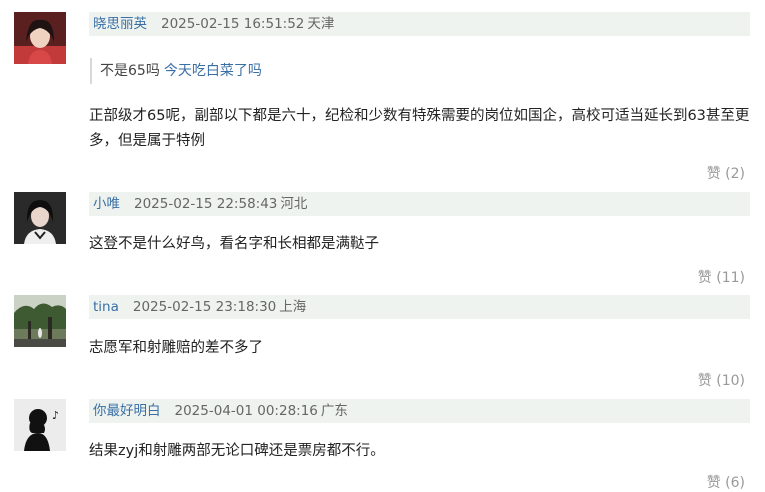 The image size is (765, 492). What do you see at coordinates (237, 451) in the screenshot?
I see `comment-text: 结果zyj和射雕两部无论口碑还是票房都不行。` at bounding box center [237, 451].